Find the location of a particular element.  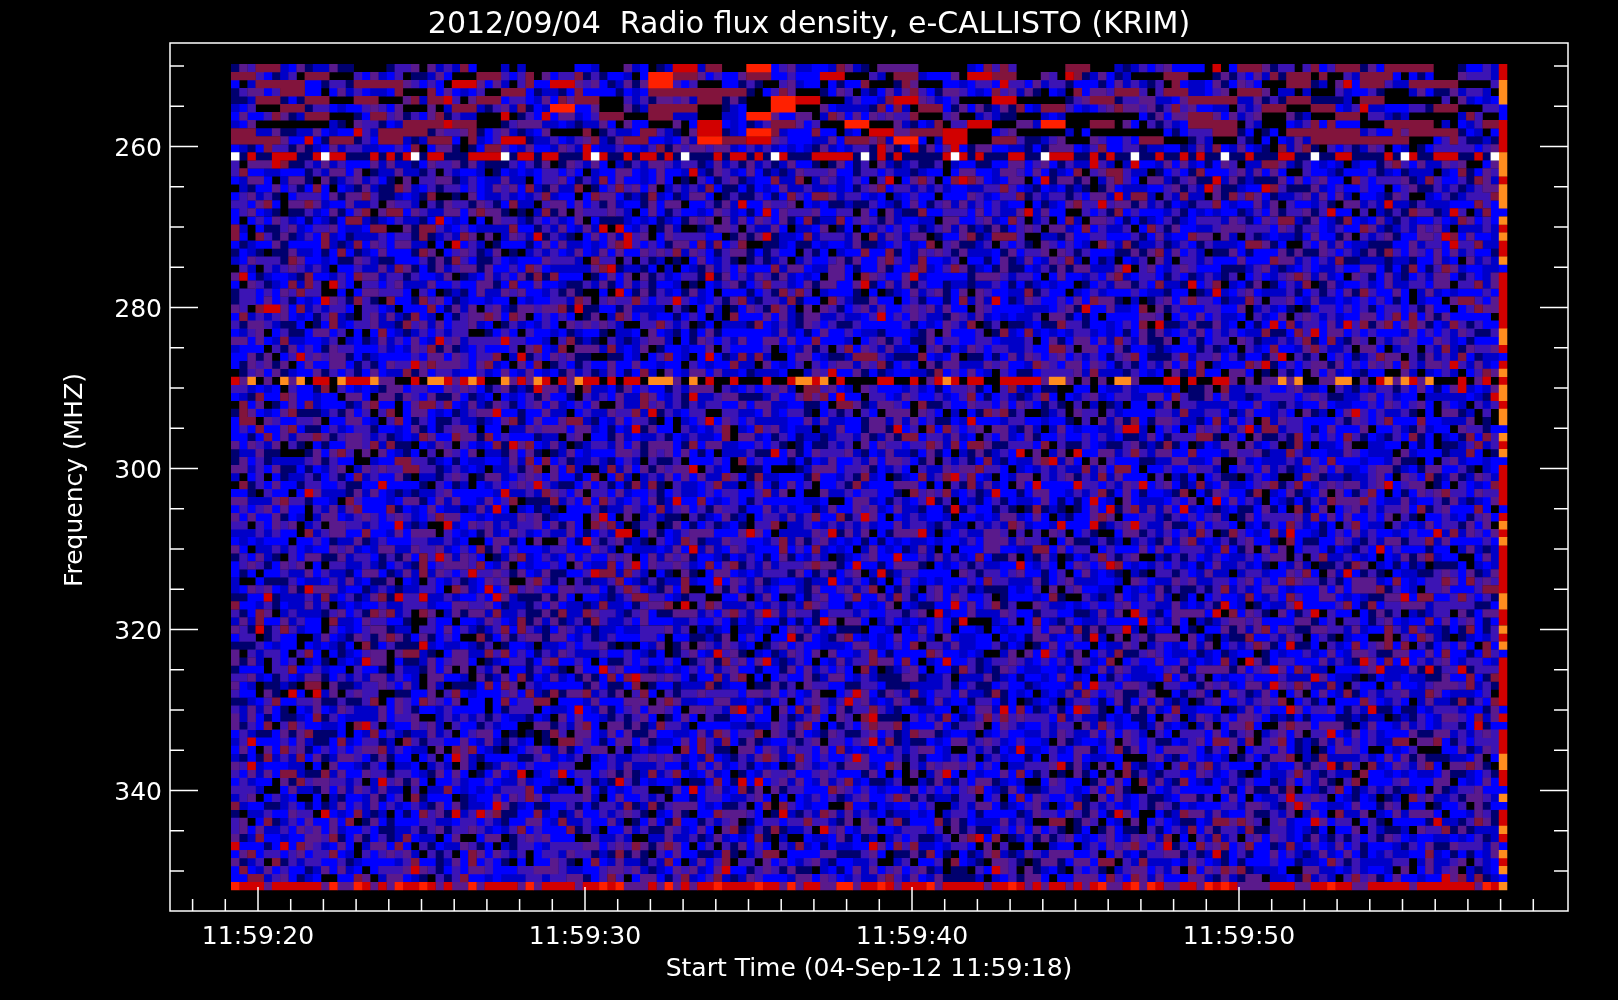

x-tick-label: 11:59:40 is located at coordinates (912, 935).